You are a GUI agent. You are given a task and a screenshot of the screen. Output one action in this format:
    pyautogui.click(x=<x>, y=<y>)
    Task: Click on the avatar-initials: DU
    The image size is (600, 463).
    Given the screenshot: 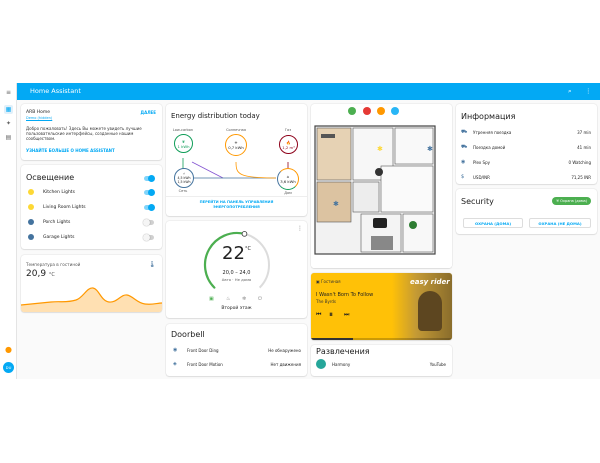 What is the action you would take?
    pyautogui.click(x=8, y=367)
    